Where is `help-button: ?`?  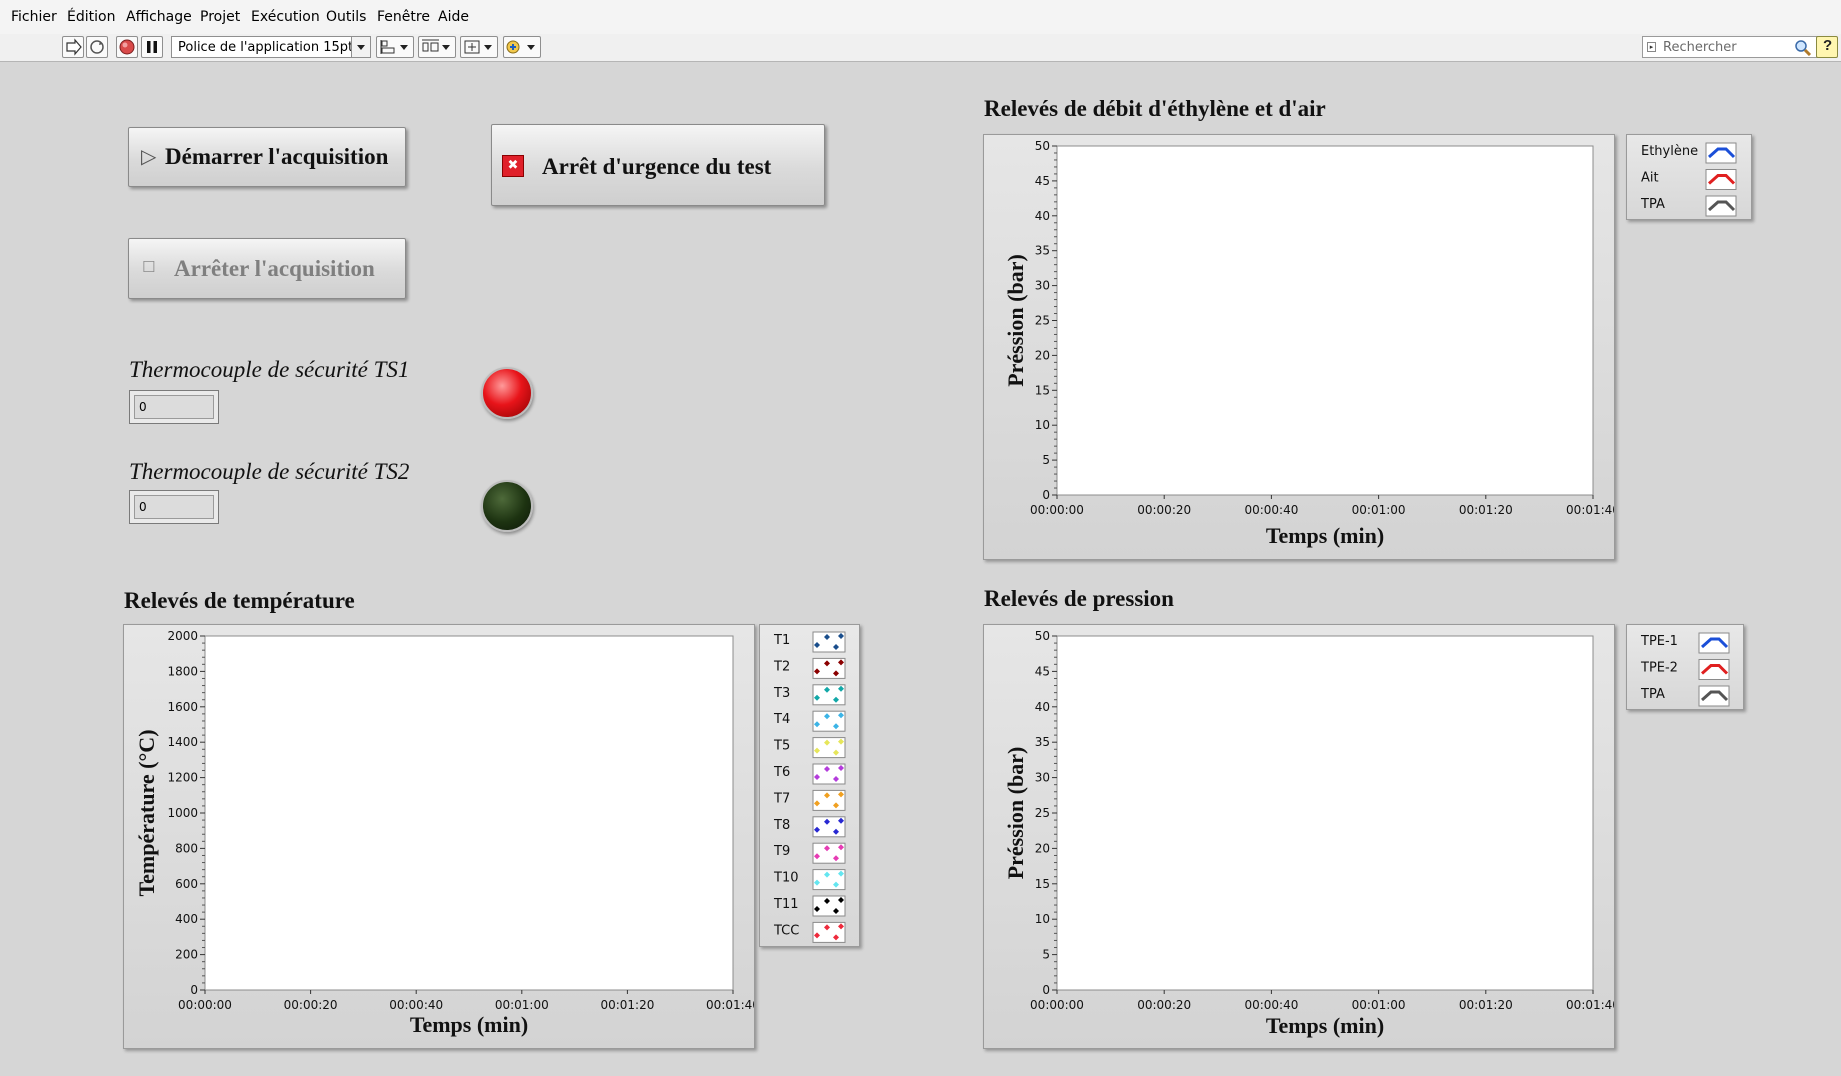 help-button: ? is located at coordinates (1827, 47).